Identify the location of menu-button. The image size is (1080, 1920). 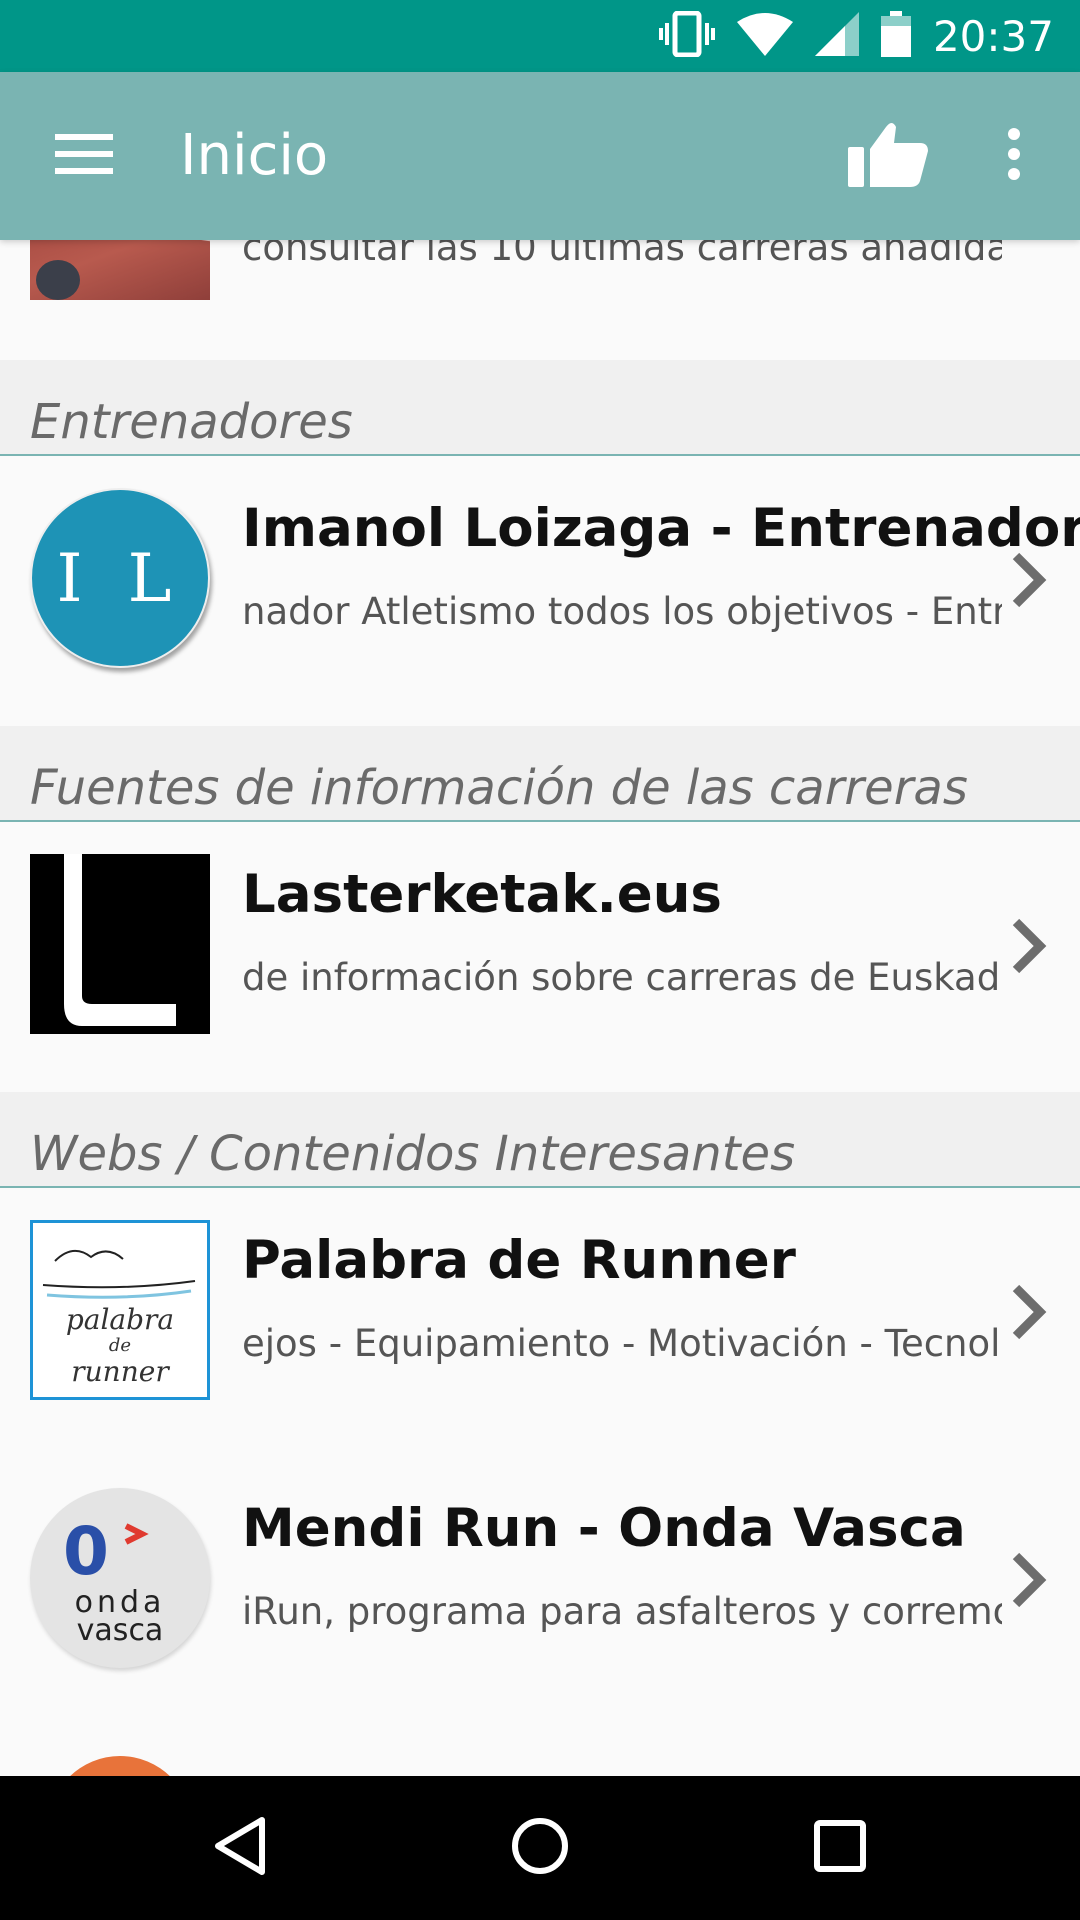
(84, 156).